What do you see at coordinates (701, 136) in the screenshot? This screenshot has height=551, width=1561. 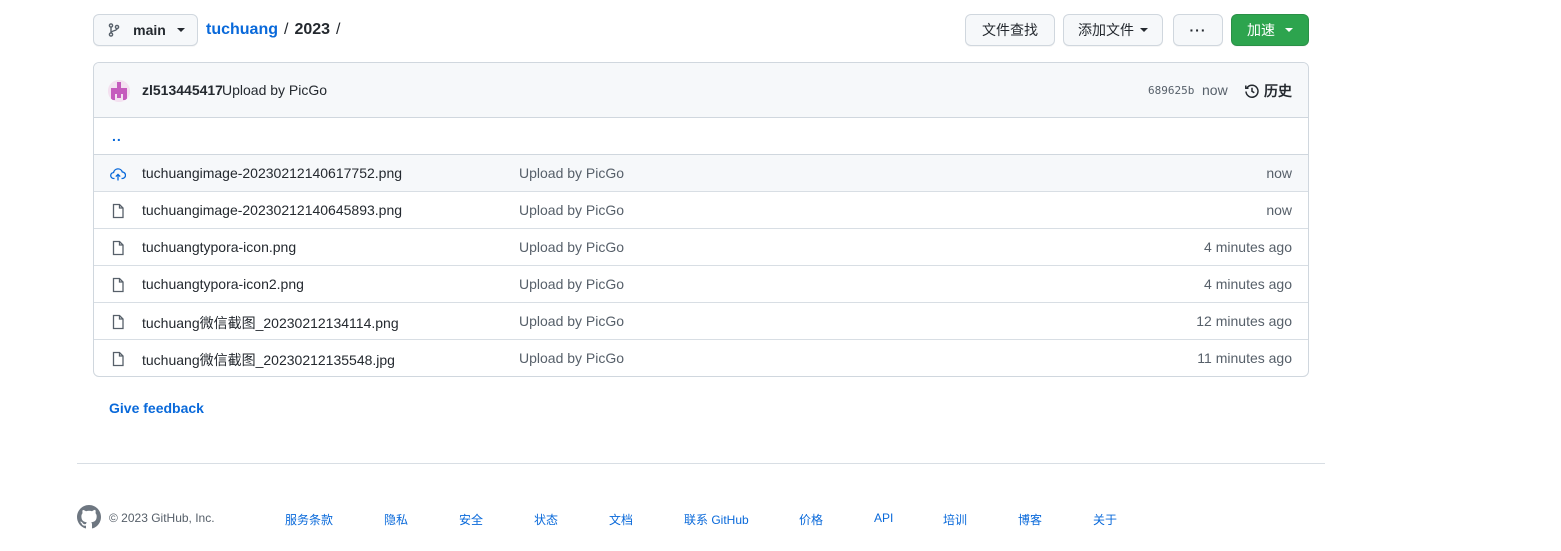 I see `parent-directory-row: ..` at bounding box center [701, 136].